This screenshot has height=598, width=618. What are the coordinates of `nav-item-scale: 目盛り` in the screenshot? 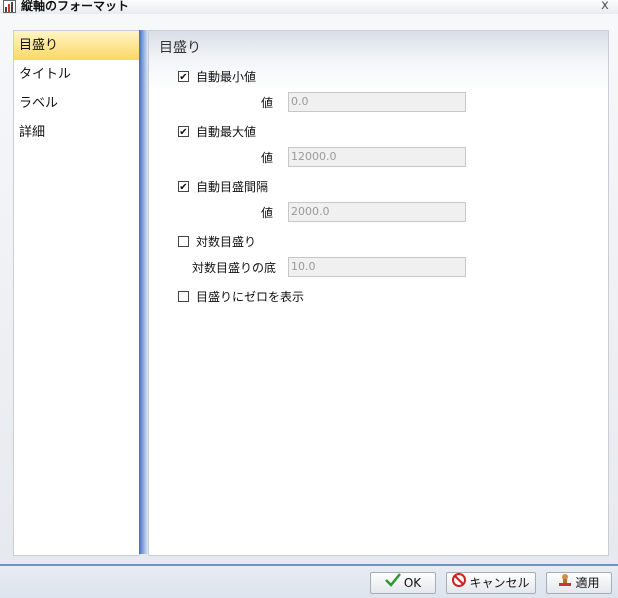 It's located at (76, 45).